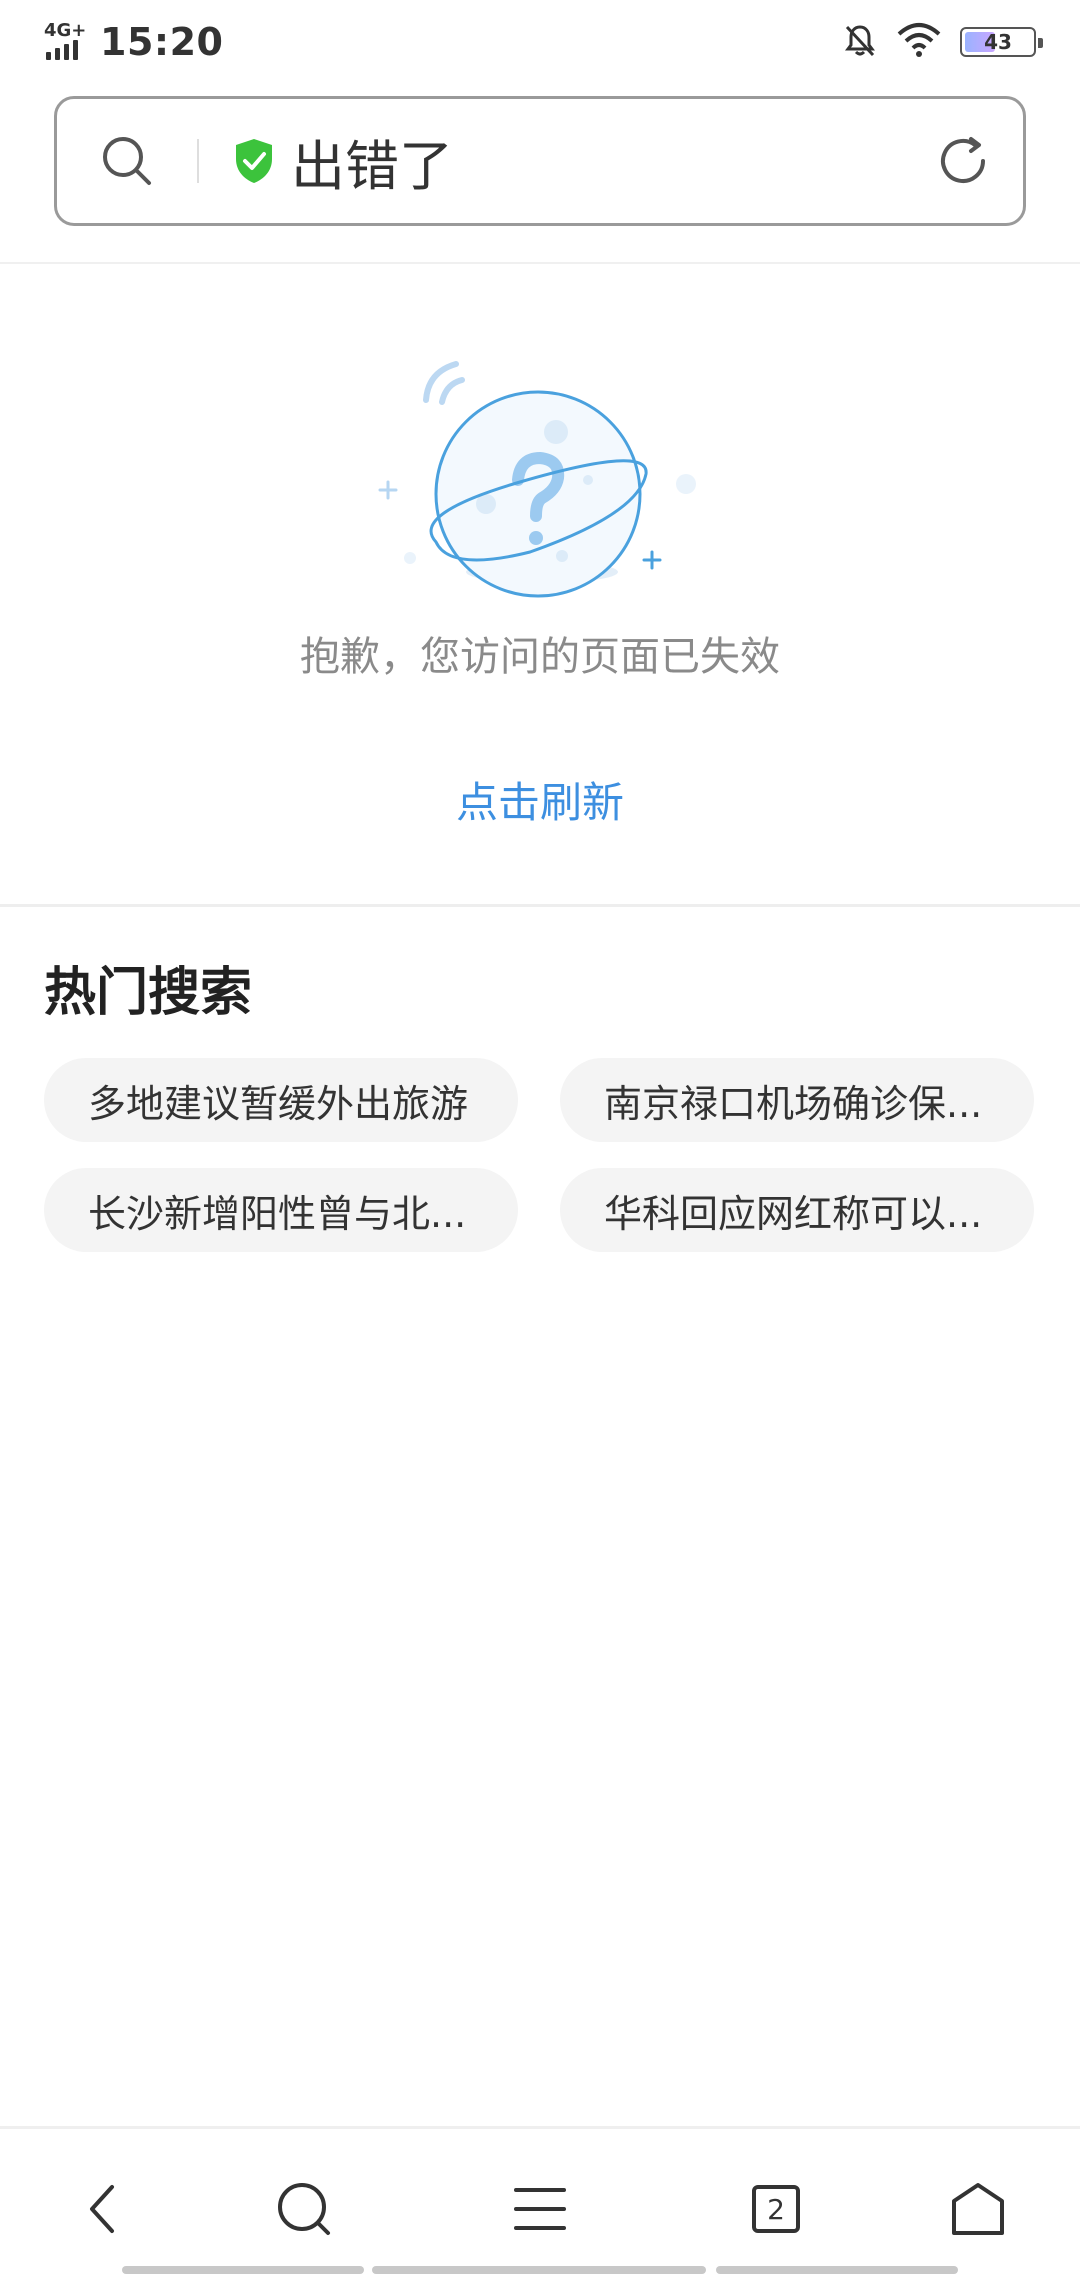  What do you see at coordinates (540, 2209) in the screenshot?
I see `menu-icon` at bounding box center [540, 2209].